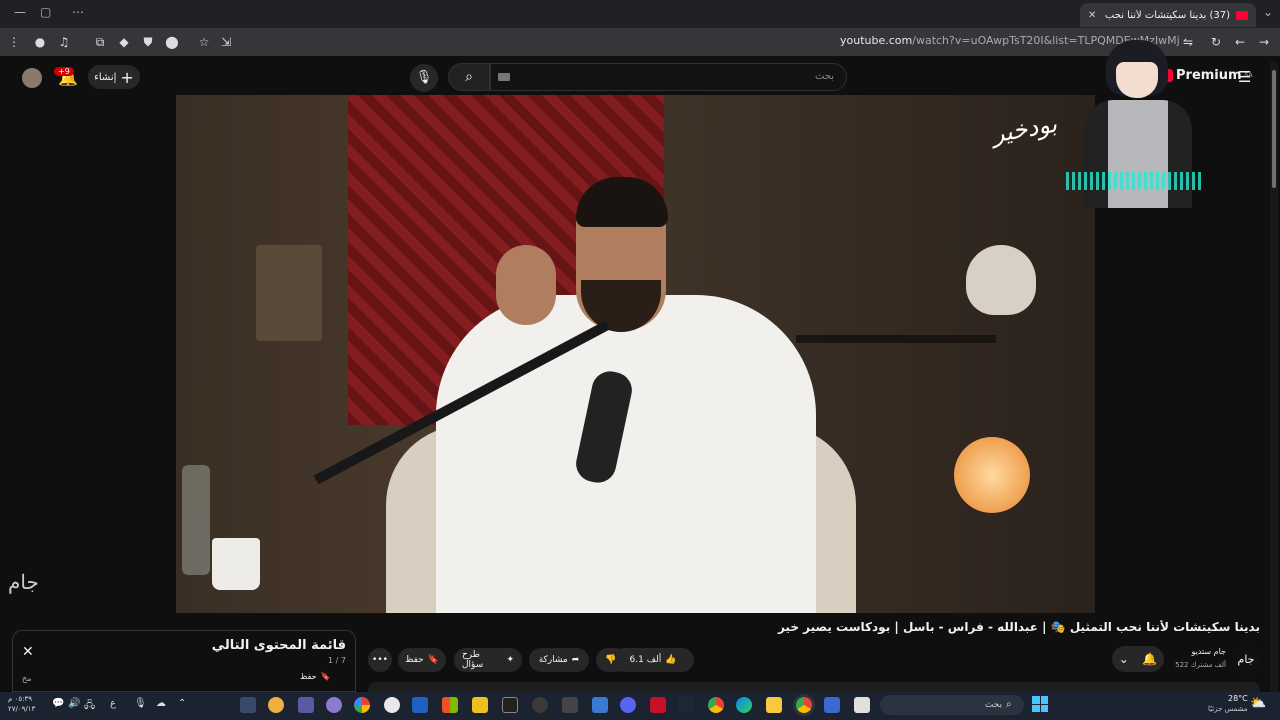 The image size is (1280, 720). Describe the element at coordinates (575, 660) in the screenshot. I see `share-icon: ➦` at that location.